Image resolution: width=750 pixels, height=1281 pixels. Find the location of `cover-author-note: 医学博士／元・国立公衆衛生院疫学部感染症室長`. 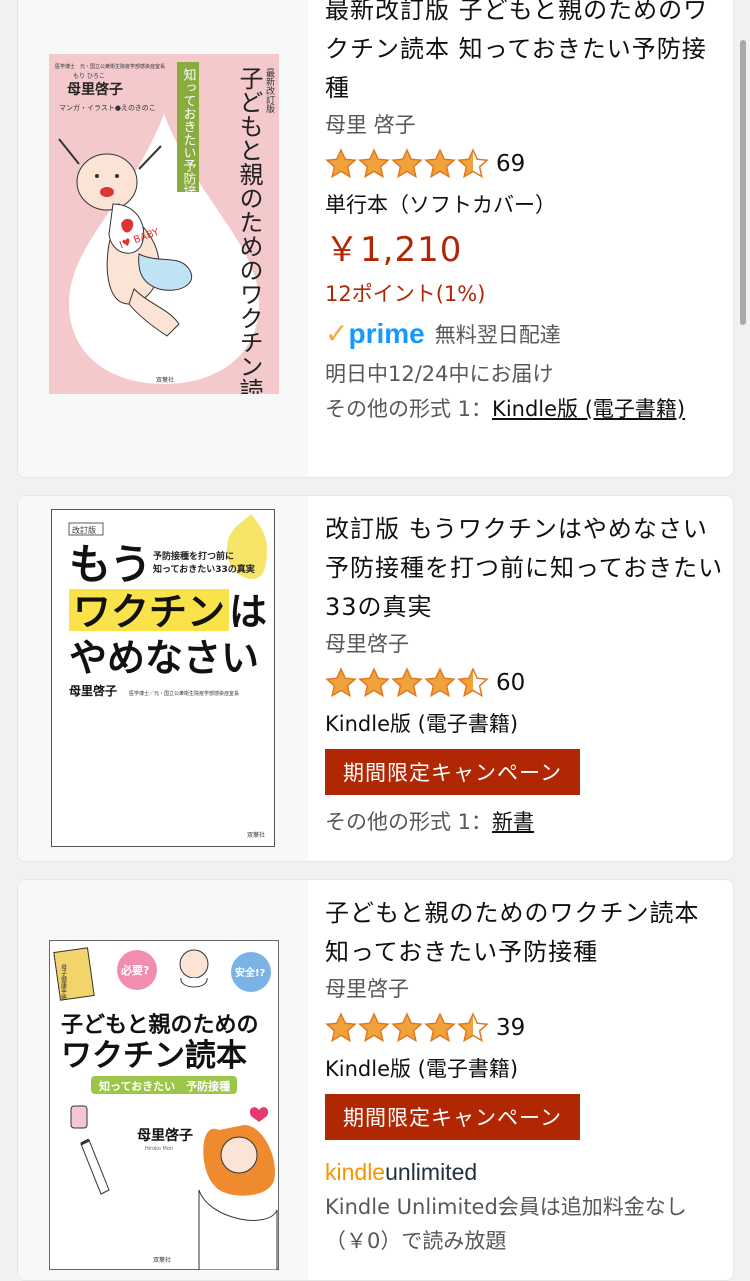

cover-author-note: 医学博士／元・国立公衆衛生院疫学部感染症室長 is located at coordinates (184, 693).